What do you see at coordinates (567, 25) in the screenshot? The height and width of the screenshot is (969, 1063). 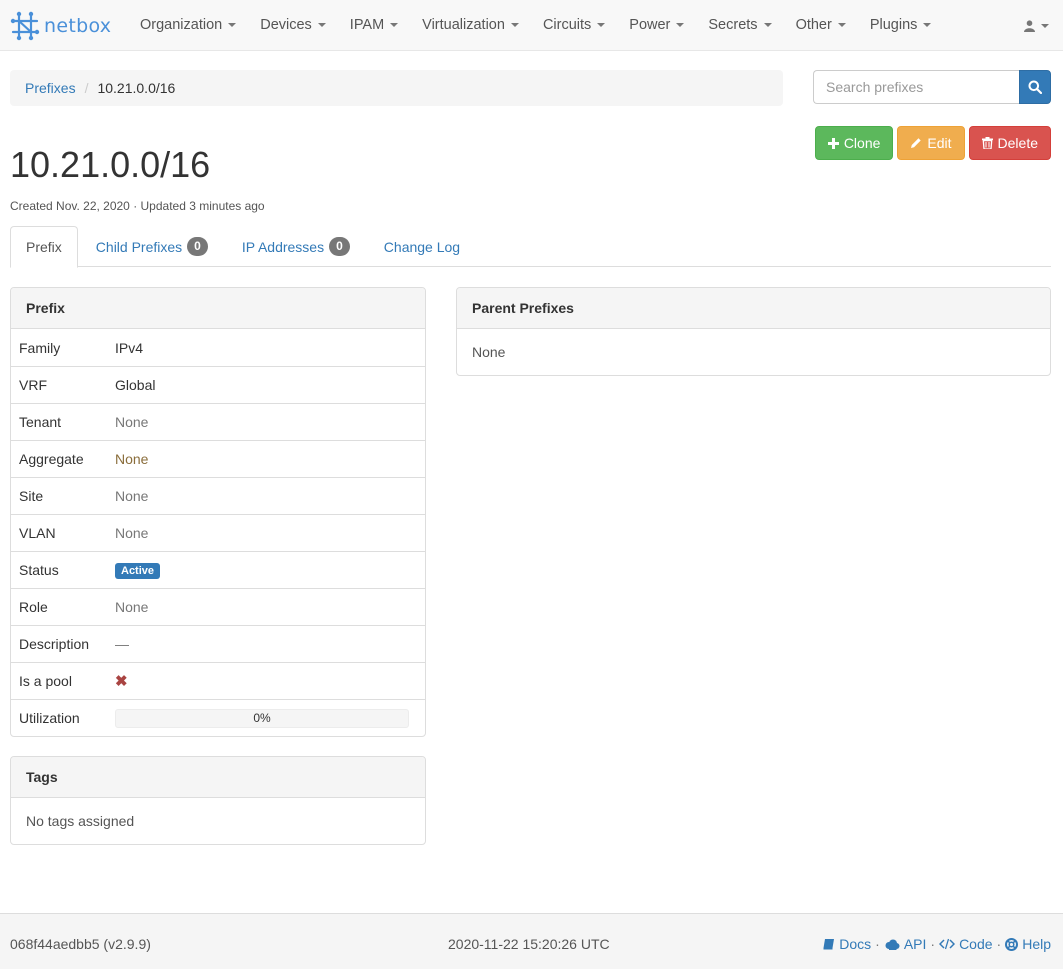 I see `nav-label: Circuits` at bounding box center [567, 25].